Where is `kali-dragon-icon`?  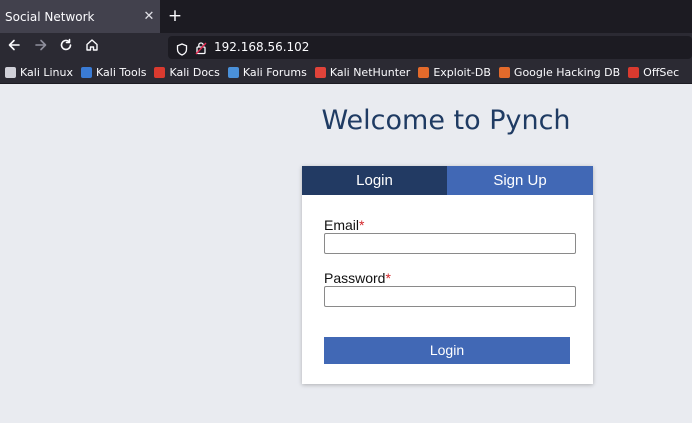
kali-dragon-icon is located at coordinates (10, 72).